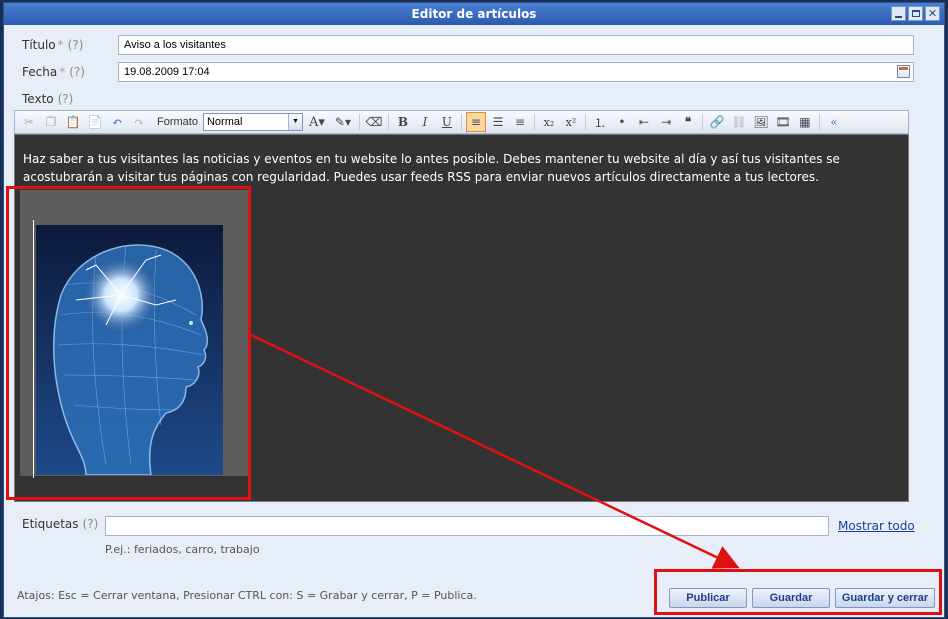  What do you see at coordinates (117, 122) in the screenshot?
I see `undo-icon: ↶` at bounding box center [117, 122].